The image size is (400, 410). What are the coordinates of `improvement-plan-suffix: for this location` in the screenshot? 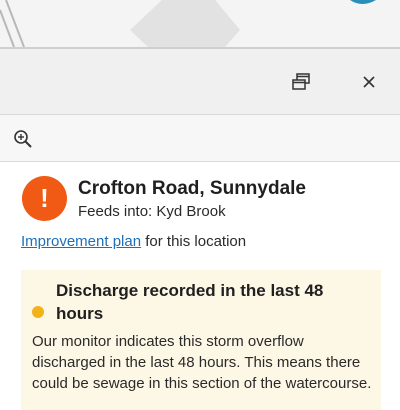 It's located at (194, 241).